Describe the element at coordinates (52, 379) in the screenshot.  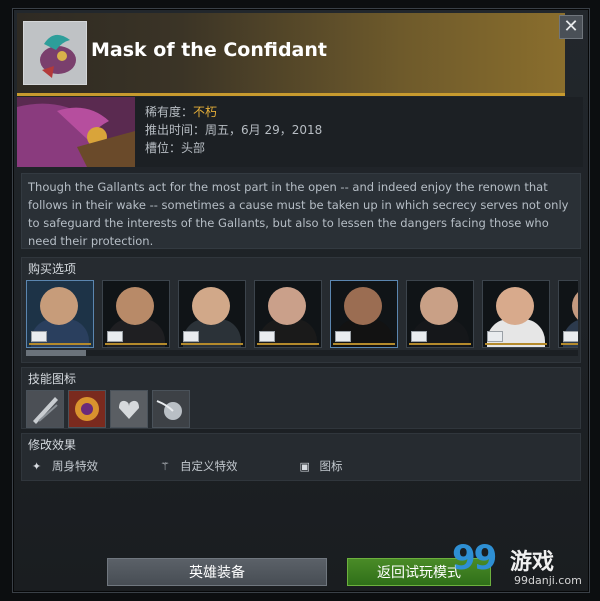
I see `ability-icons-title: 技能图标` at that location.